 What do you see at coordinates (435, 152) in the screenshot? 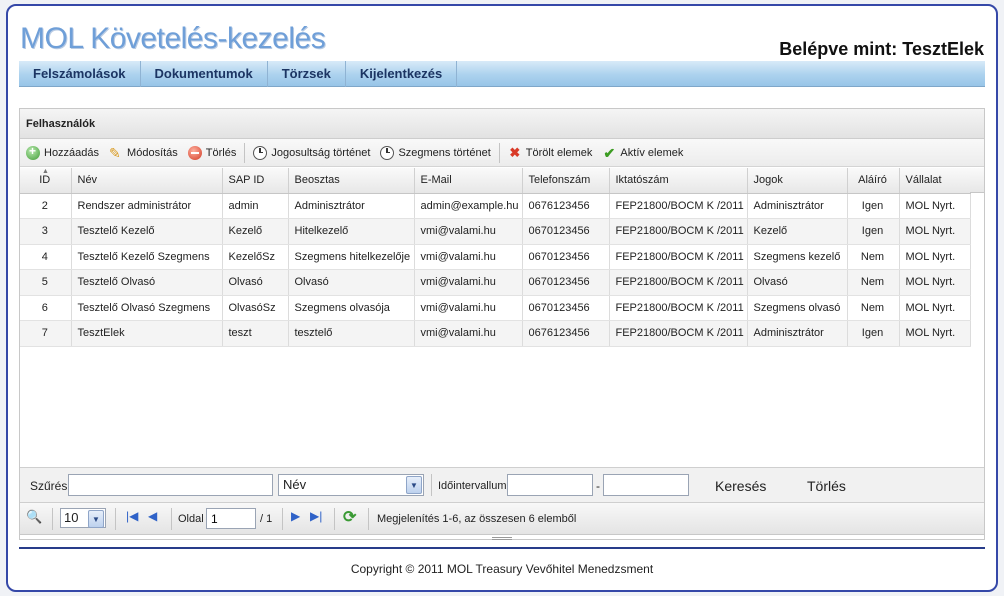
I see `segment-history-button: Szegmens történet` at bounding box center [435, 152].